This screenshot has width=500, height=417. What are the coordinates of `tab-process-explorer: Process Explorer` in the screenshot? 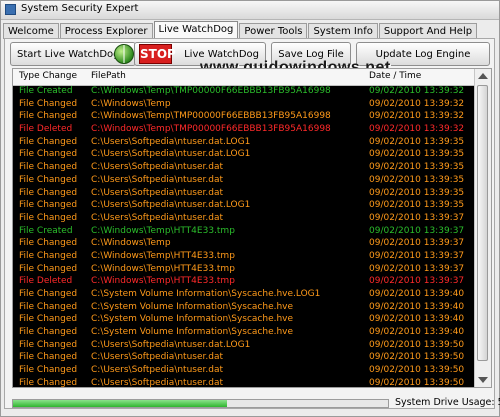 It's located at (106, 31).